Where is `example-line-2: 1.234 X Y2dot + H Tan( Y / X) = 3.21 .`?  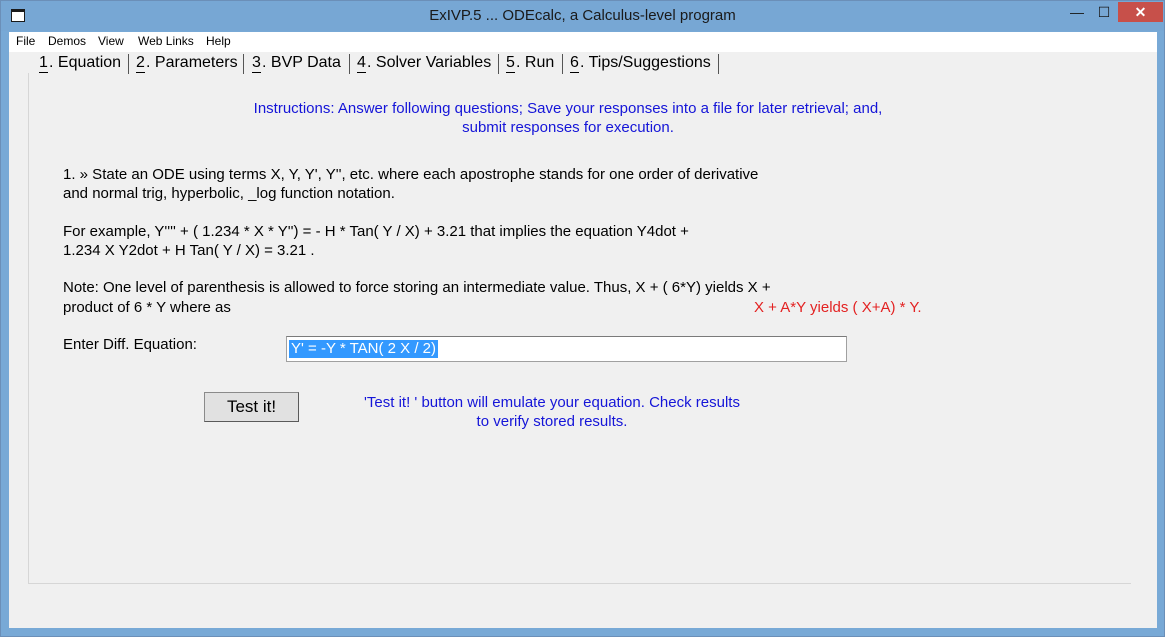
example-line-2: 1.234 X Y2dot + H Tan( Y / X) = 3.21 . is located at coordinates (189, 250).